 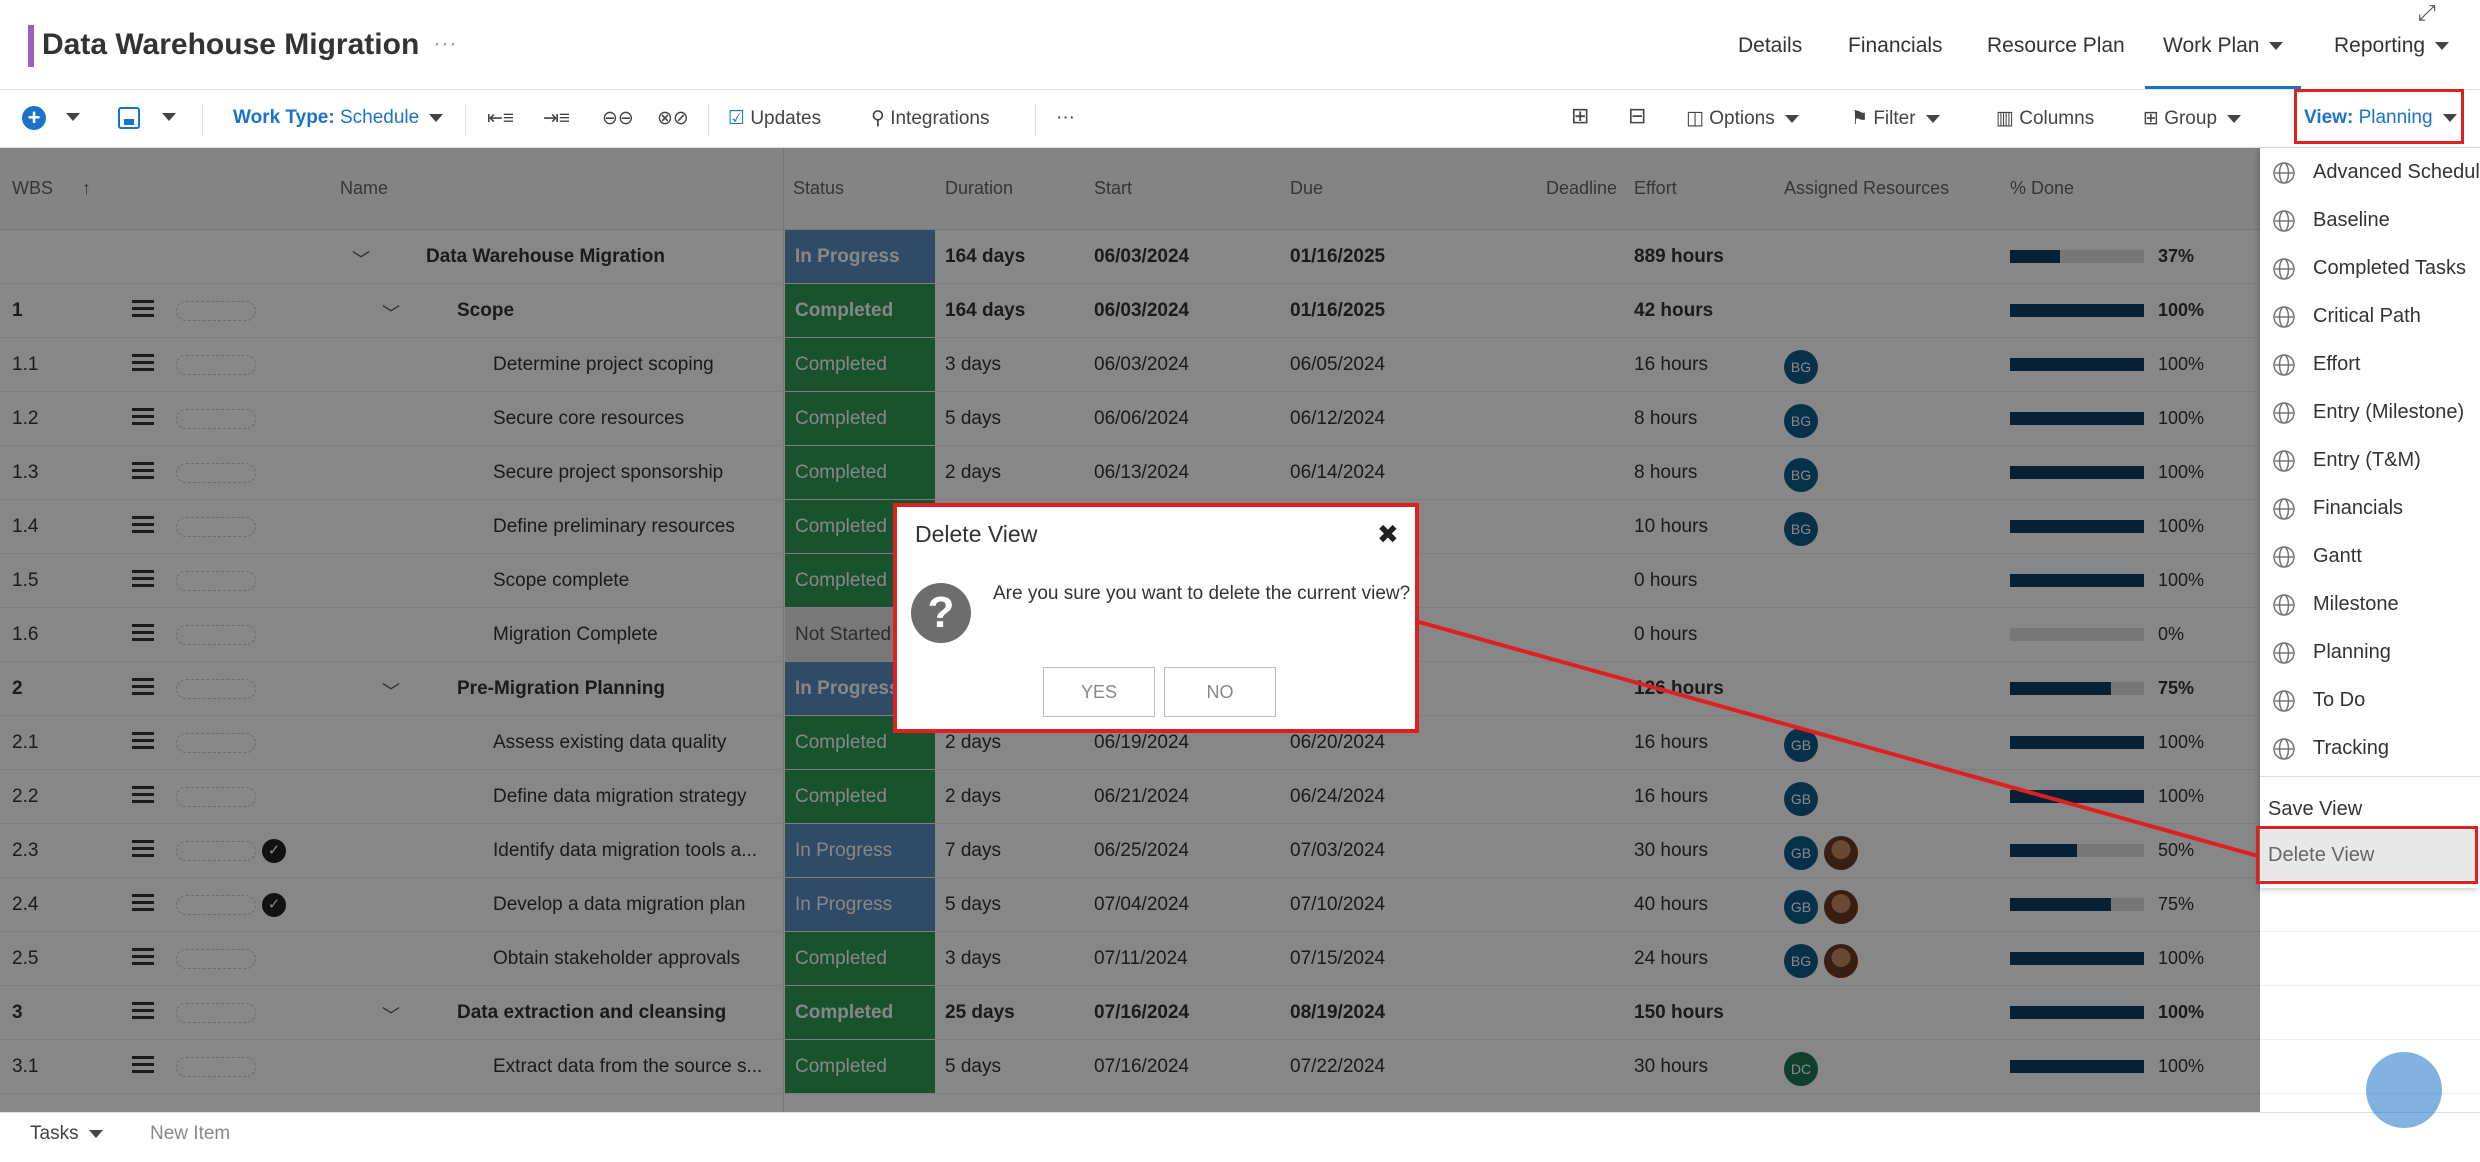 I want to click on tab-reporting: Reporting, so click(x=2392, y=46).